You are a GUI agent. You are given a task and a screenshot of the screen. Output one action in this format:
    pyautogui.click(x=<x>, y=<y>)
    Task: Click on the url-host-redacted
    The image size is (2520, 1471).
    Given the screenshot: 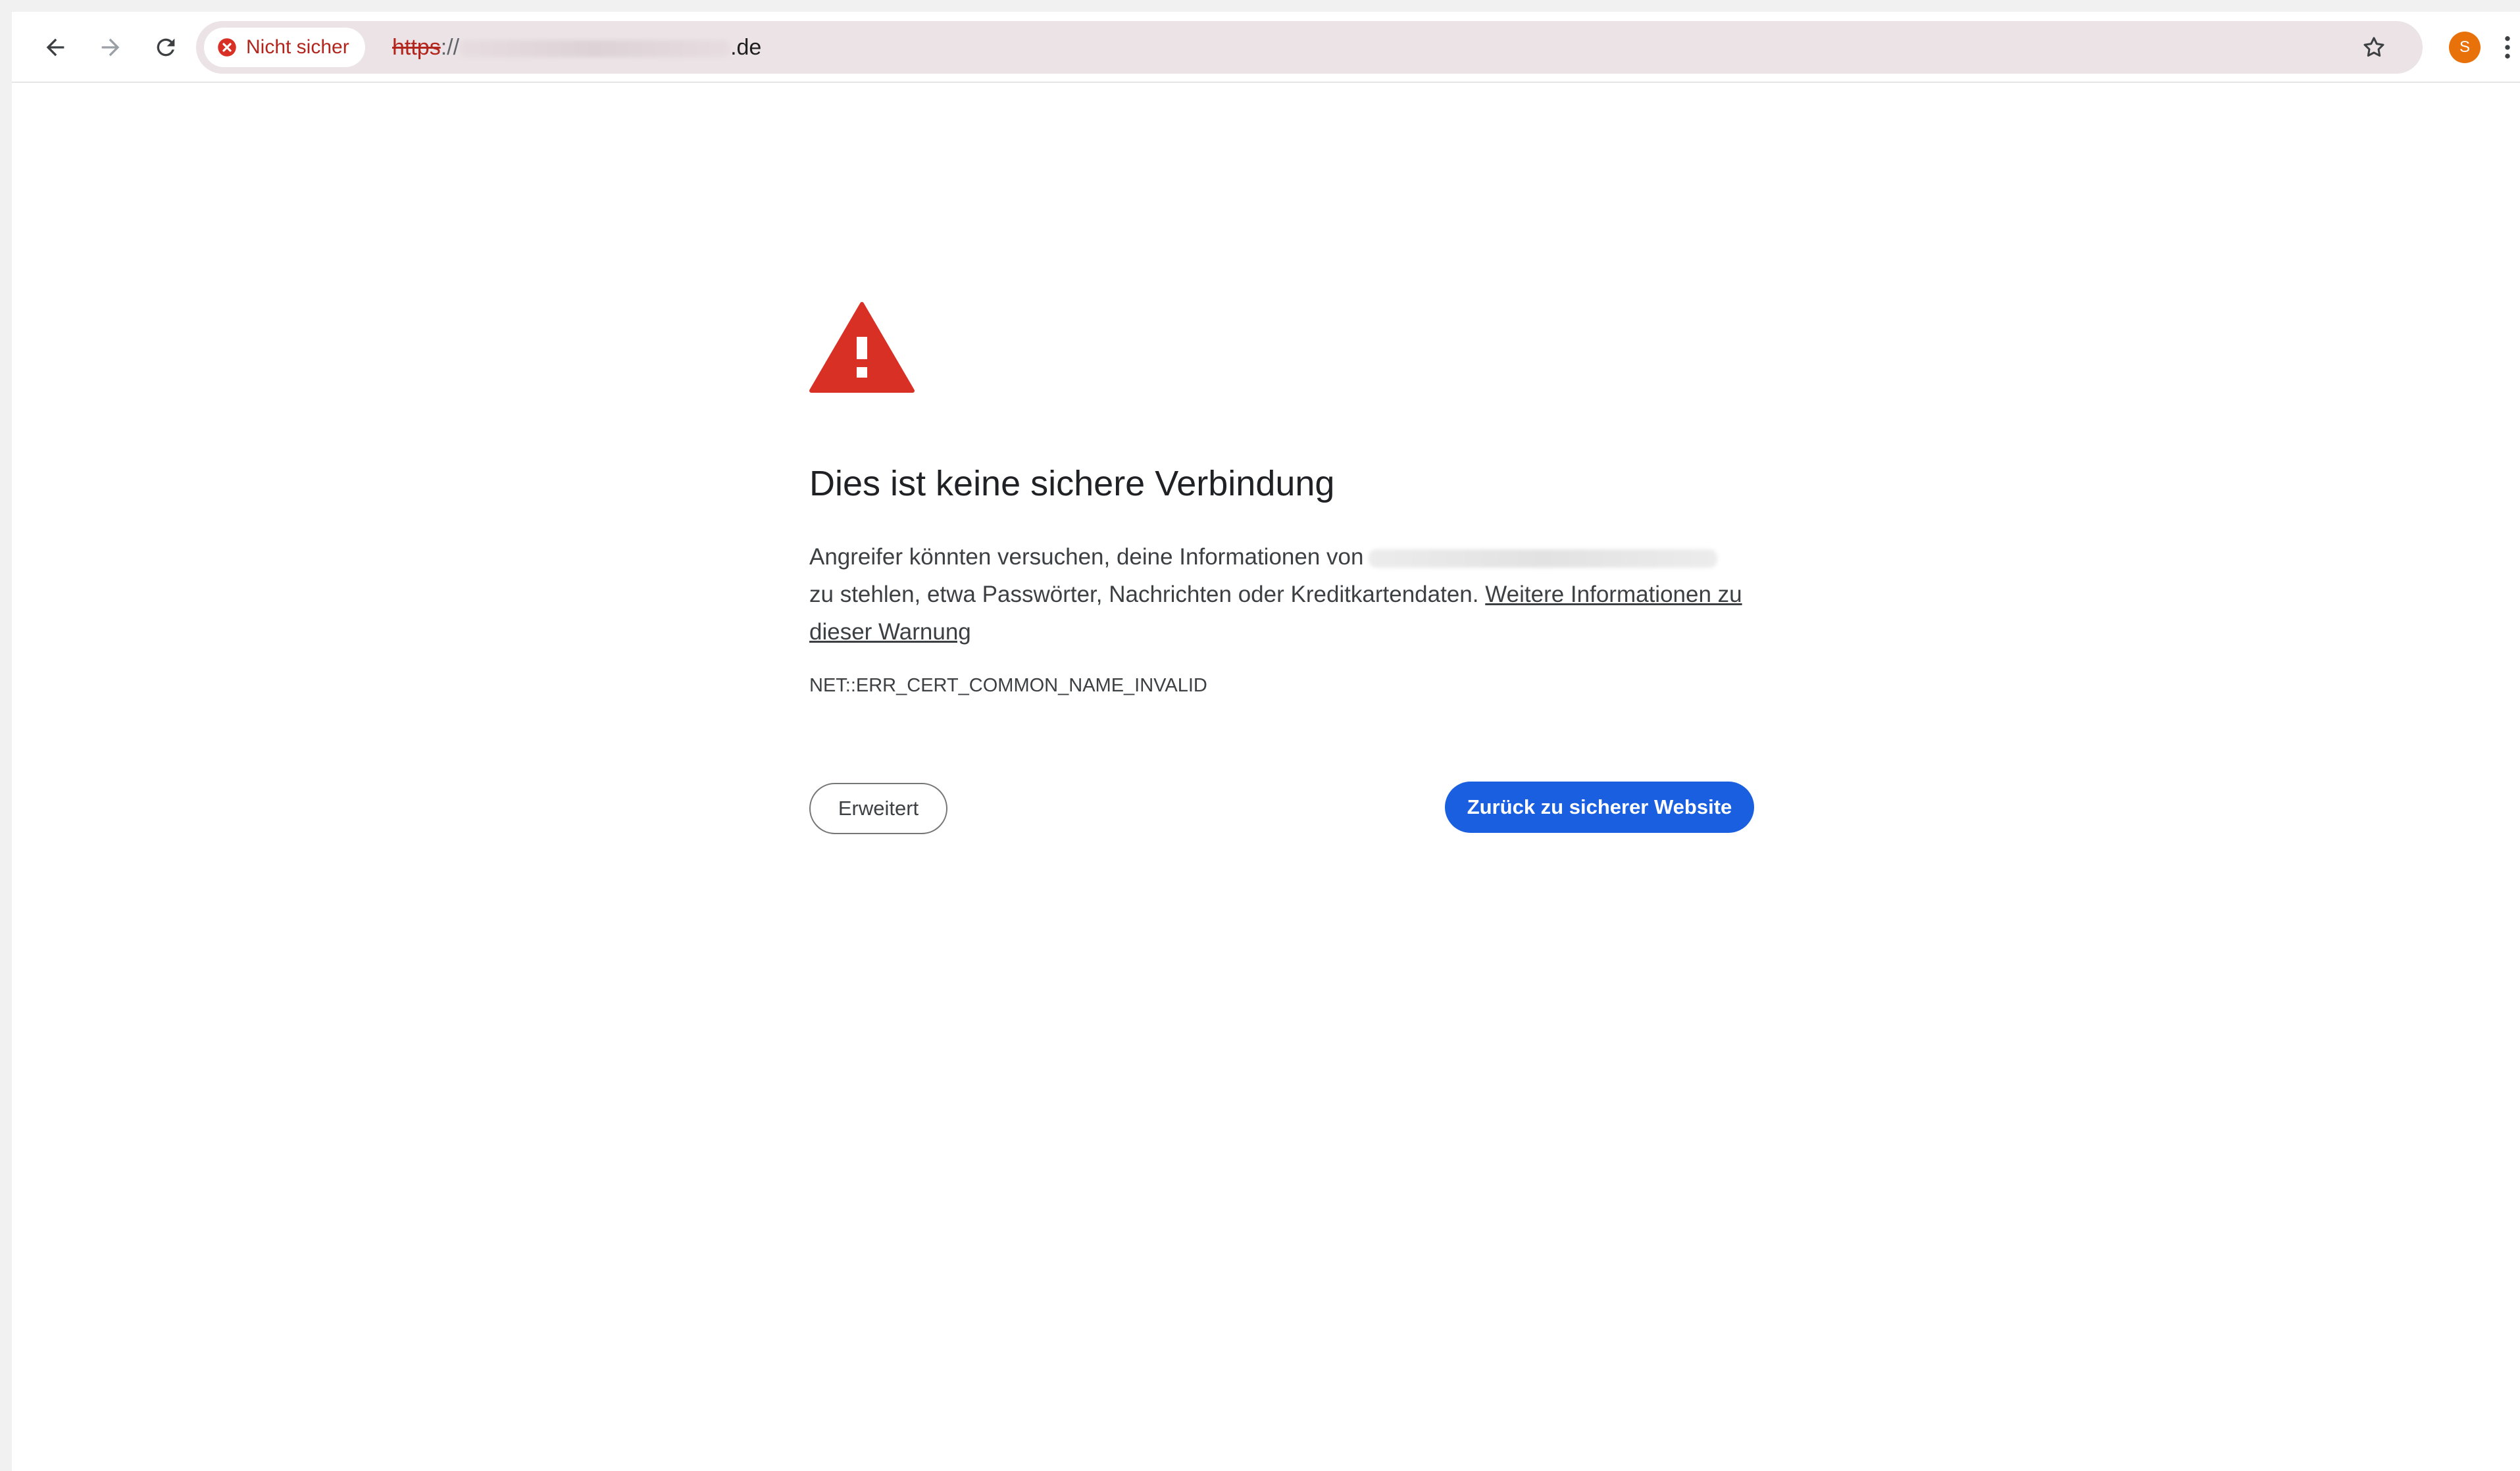 What is the action you would take?
    pyautogui.click(x=595, y=49)
    